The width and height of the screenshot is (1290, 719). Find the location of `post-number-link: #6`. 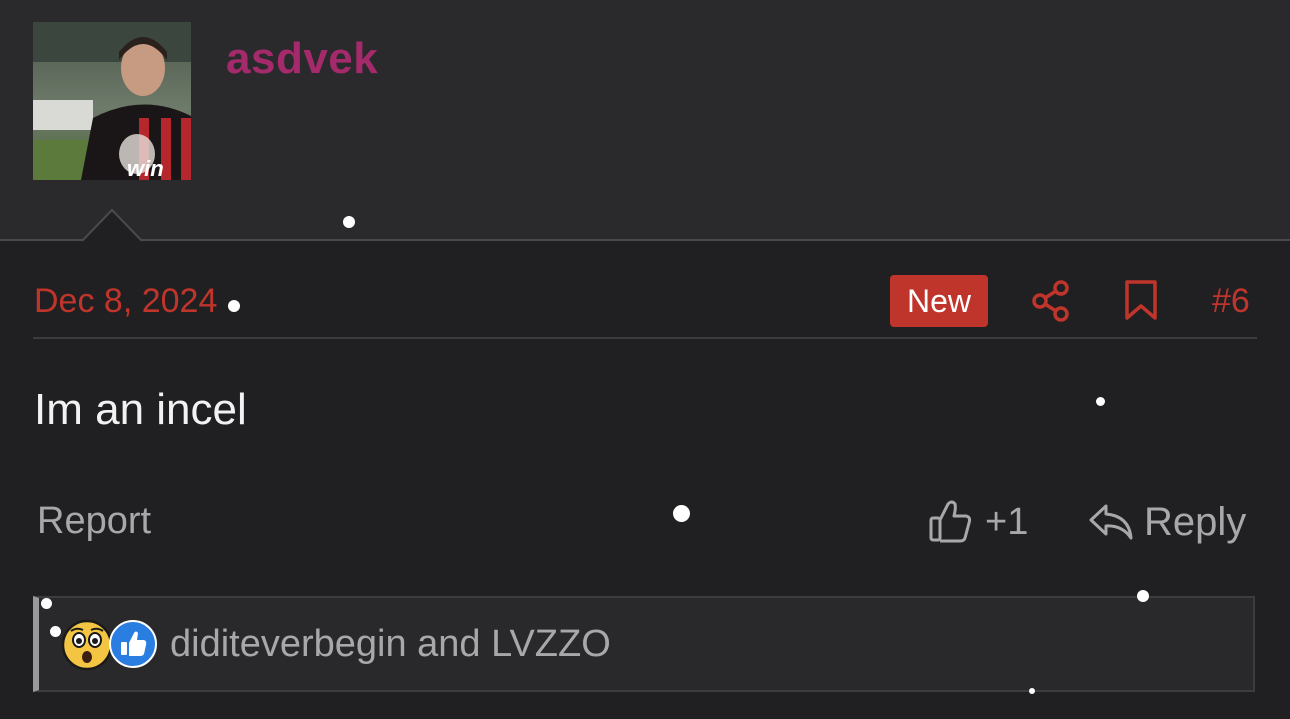

post-number-link: #6 is located at coordinates (1231, 301).